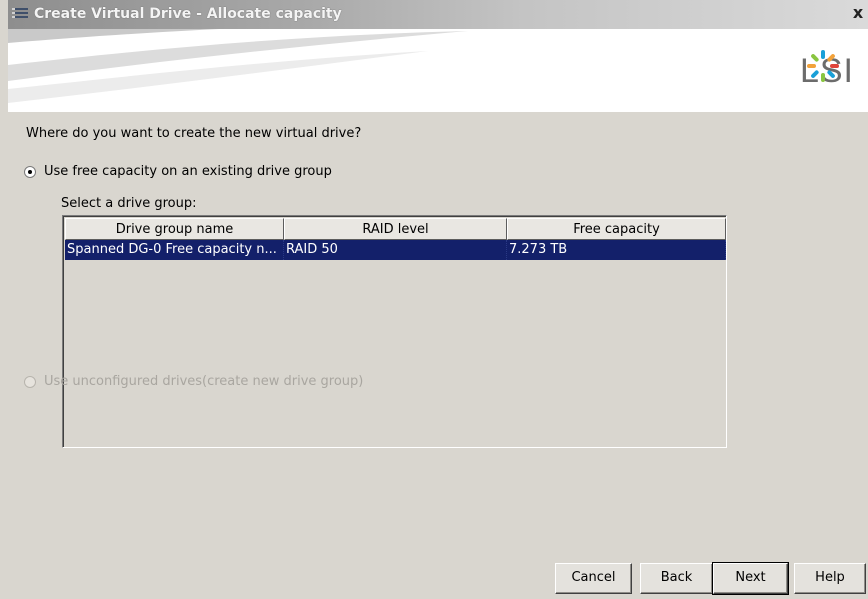 The image size is (868, 599). Describe the element at coordinates (188, 14) in the screenshot. I see `window-title: Create Virtual Drive - Allocate capacity` at that location.